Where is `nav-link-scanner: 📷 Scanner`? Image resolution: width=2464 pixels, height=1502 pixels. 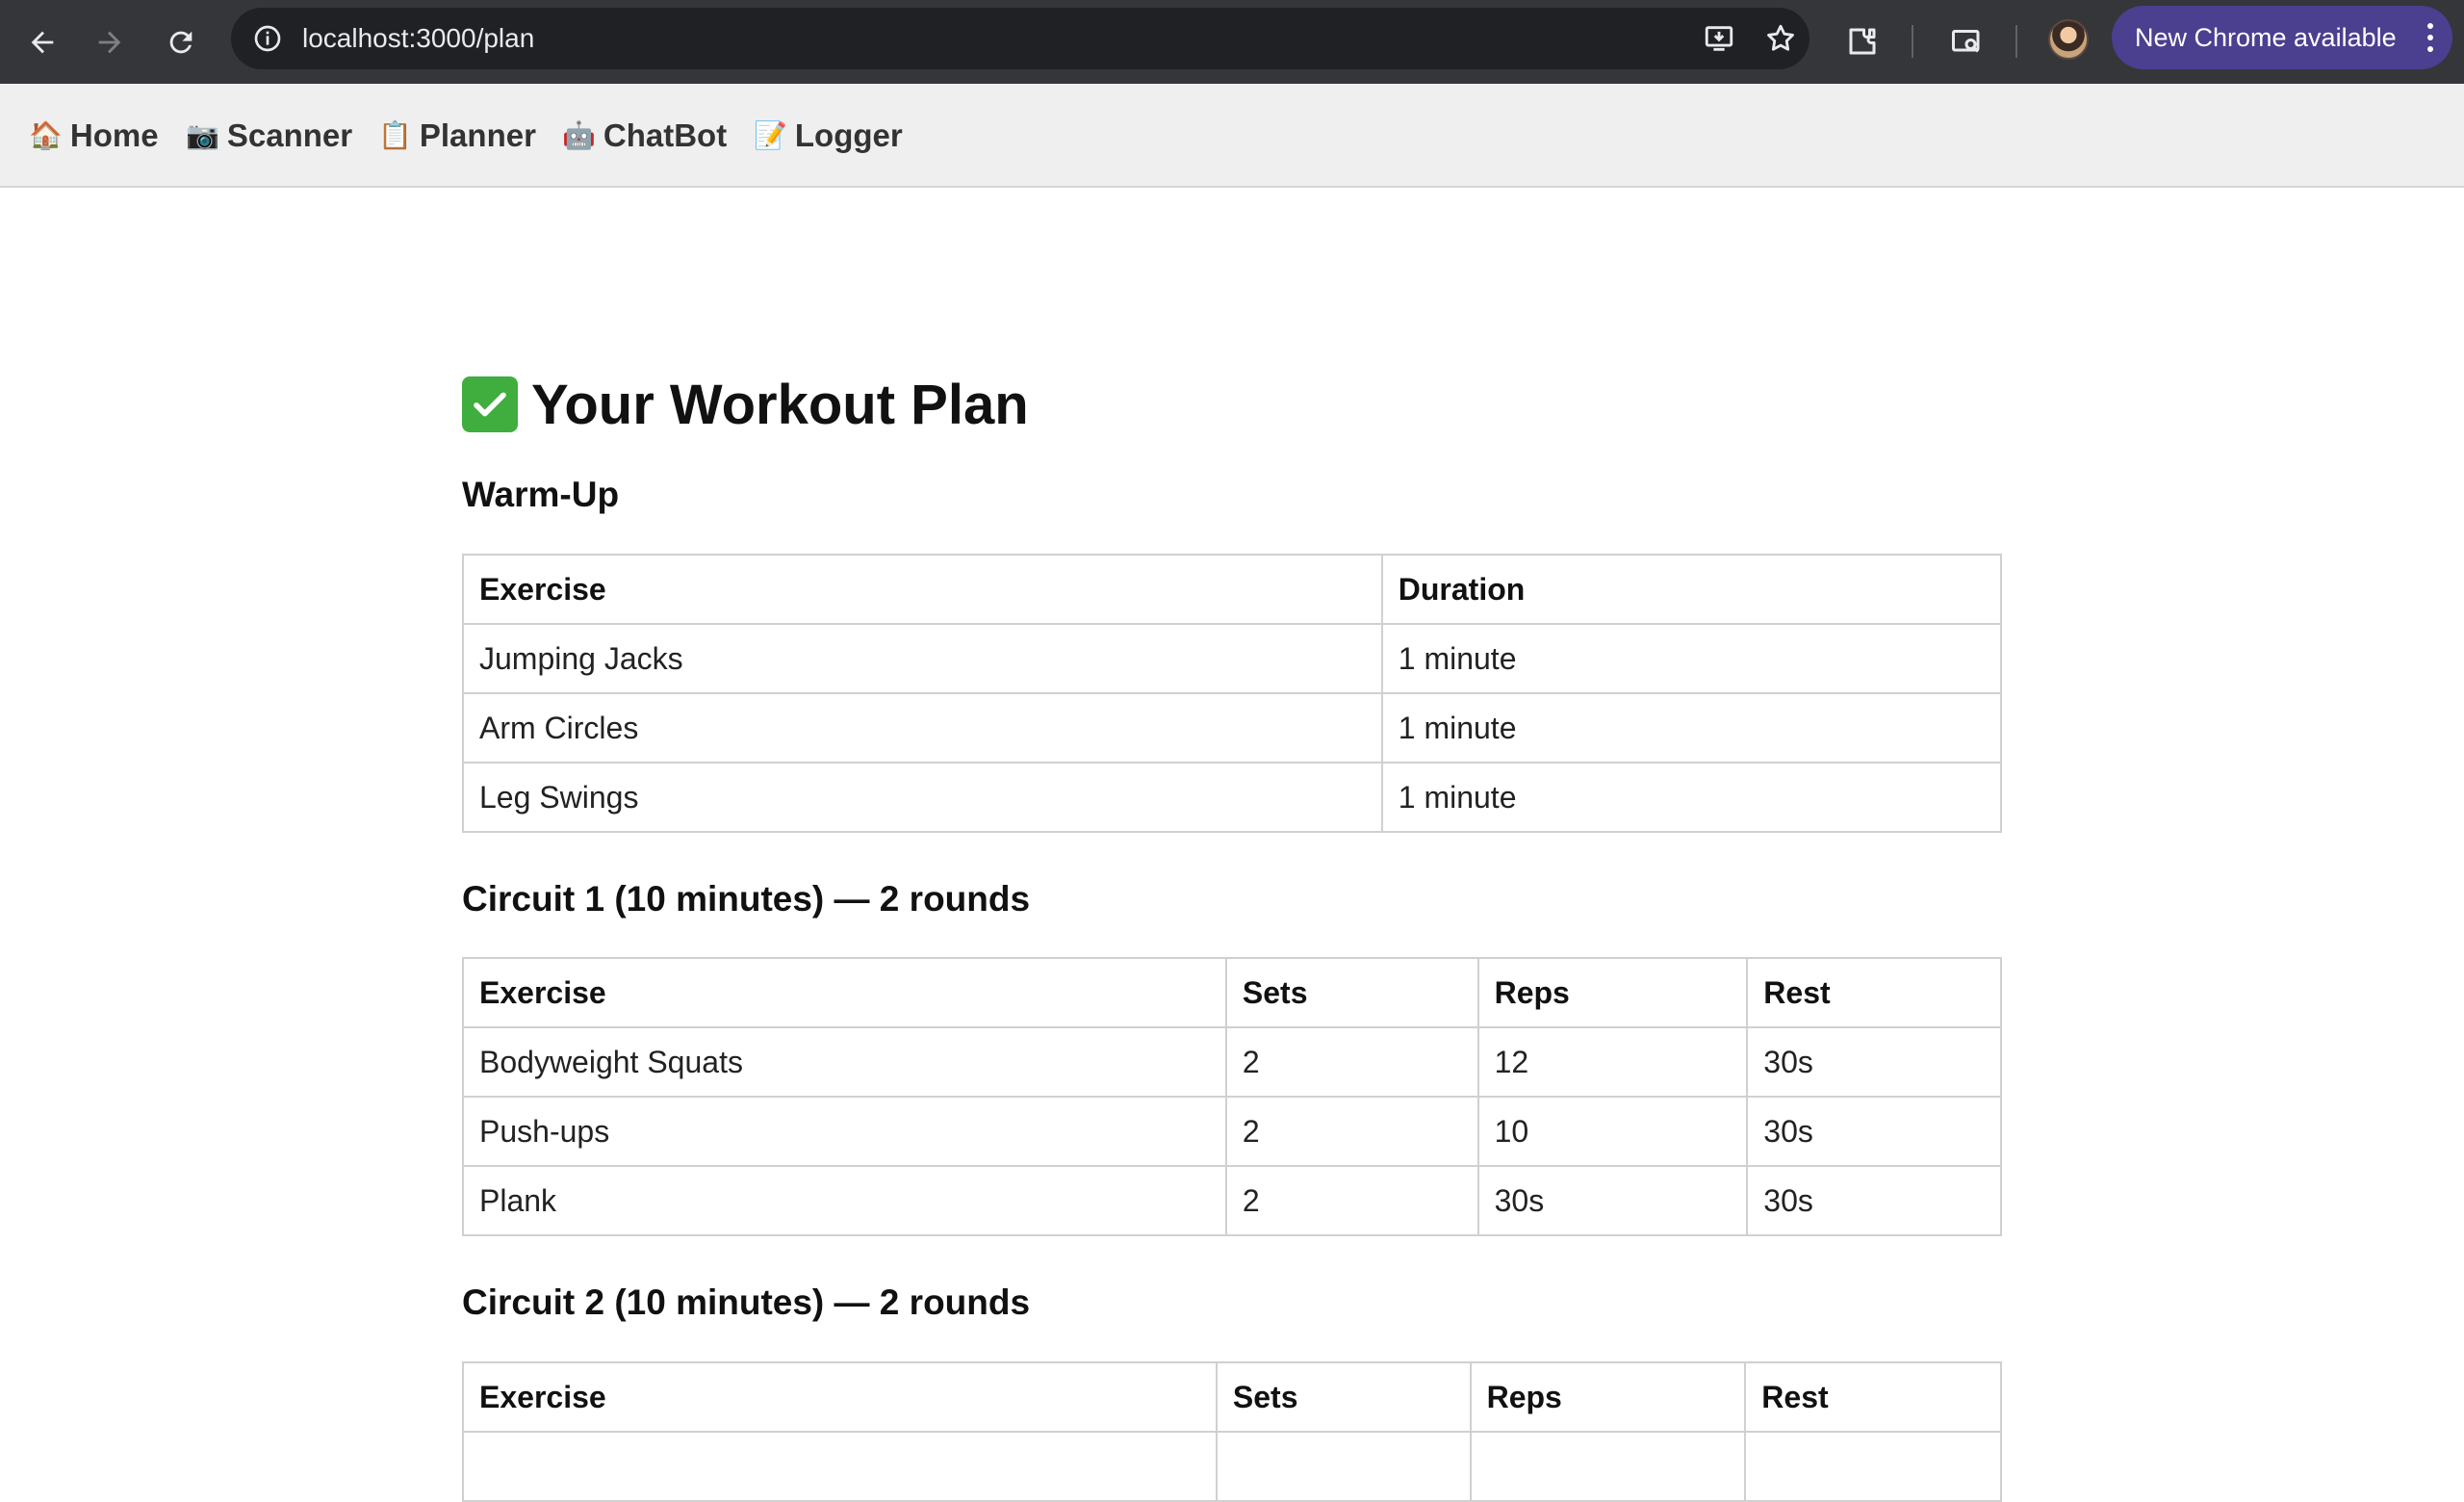
nav-link-scanner: 📷 Scanner is located at coordinates (269, 136).